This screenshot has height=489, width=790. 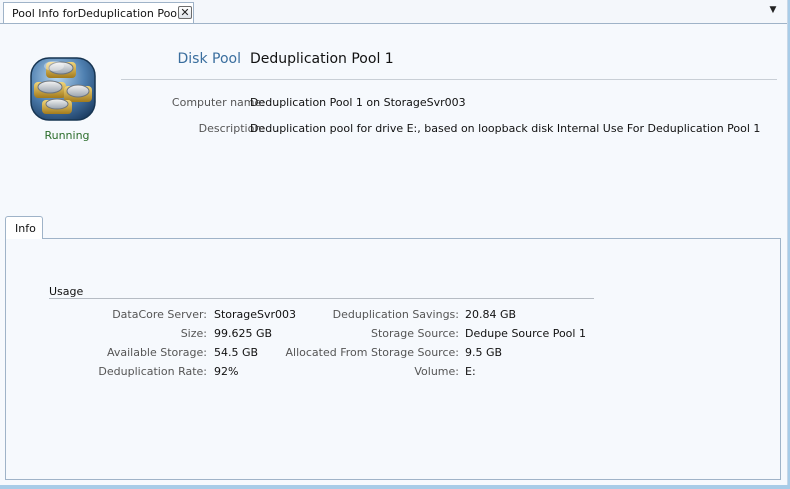 I want to click on description-label: Description:, so click(x=231, y=128).